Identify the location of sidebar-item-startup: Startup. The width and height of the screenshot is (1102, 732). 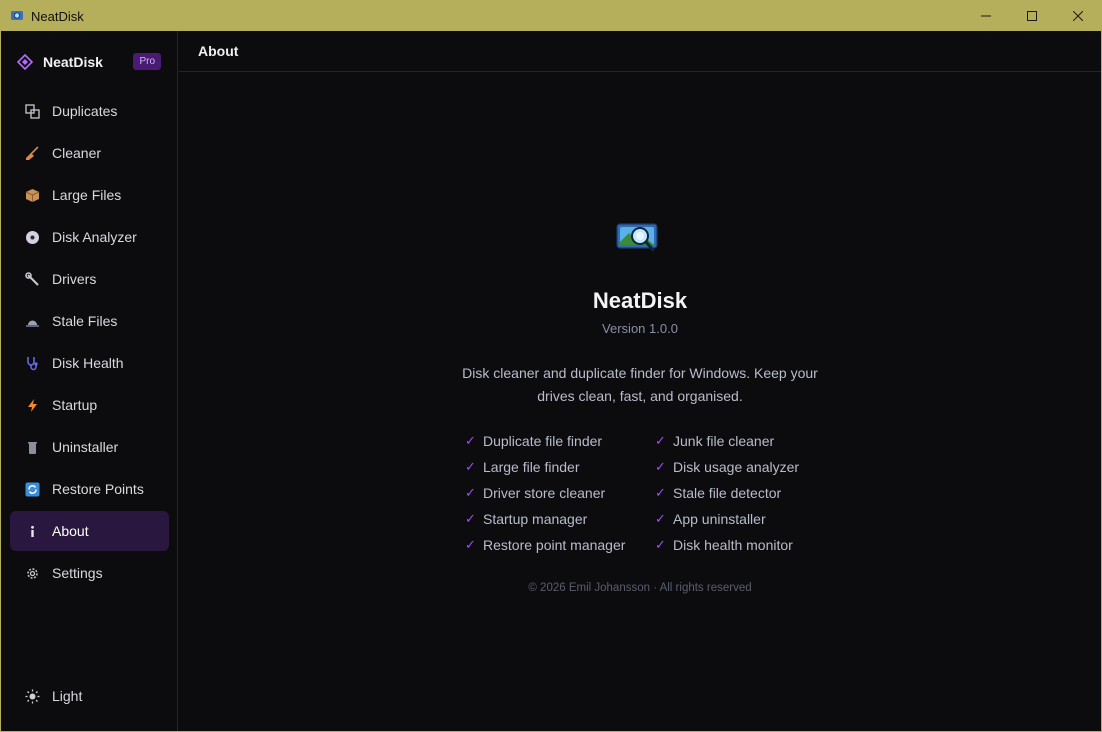
(89, 405).